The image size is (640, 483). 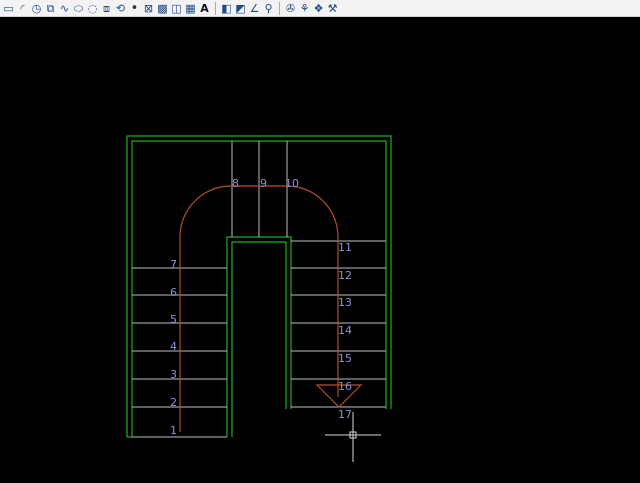 What do you see at coordinates (263, 183) in the screenshot?
I see `step-number-label: 9` at bounding box center [263, 183].